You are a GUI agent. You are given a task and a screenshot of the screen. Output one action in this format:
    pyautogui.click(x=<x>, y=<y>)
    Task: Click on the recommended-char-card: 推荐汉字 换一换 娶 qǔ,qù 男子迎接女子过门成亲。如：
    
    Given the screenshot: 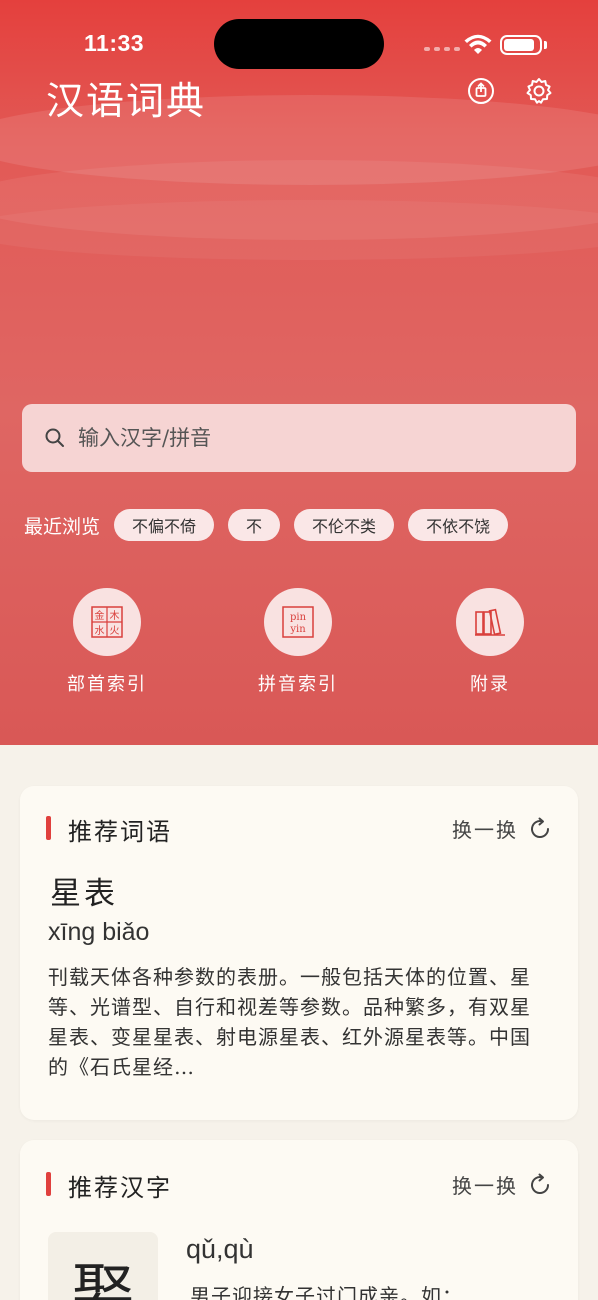 What is the action you would take?
    pyautogui.click(x=299, y=1220)
    